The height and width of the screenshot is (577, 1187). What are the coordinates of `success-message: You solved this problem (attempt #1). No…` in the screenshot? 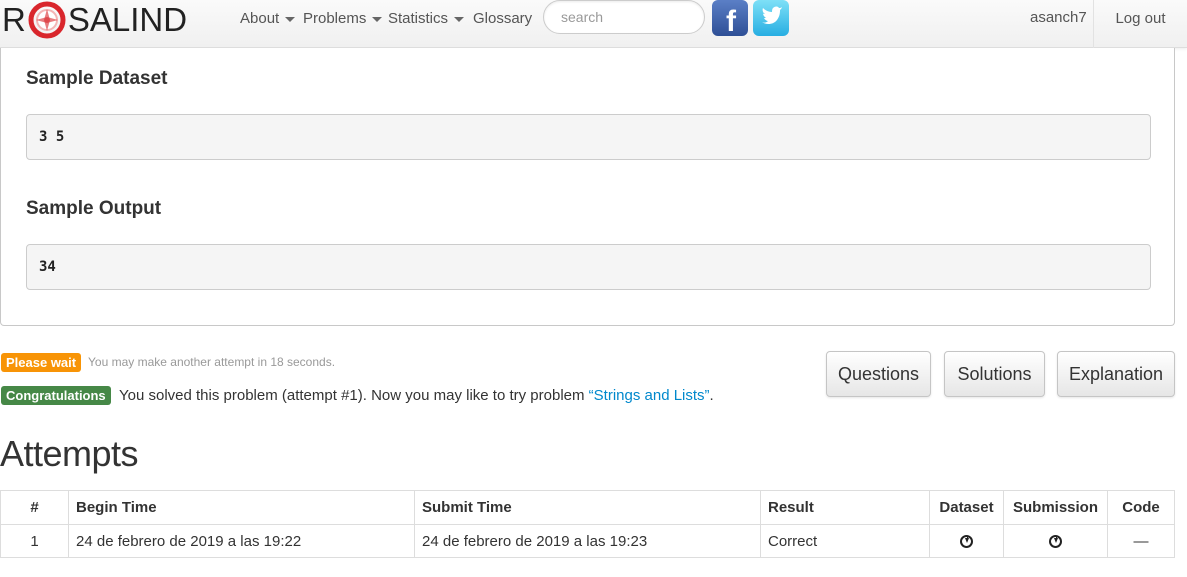 It's located at (416, 395).